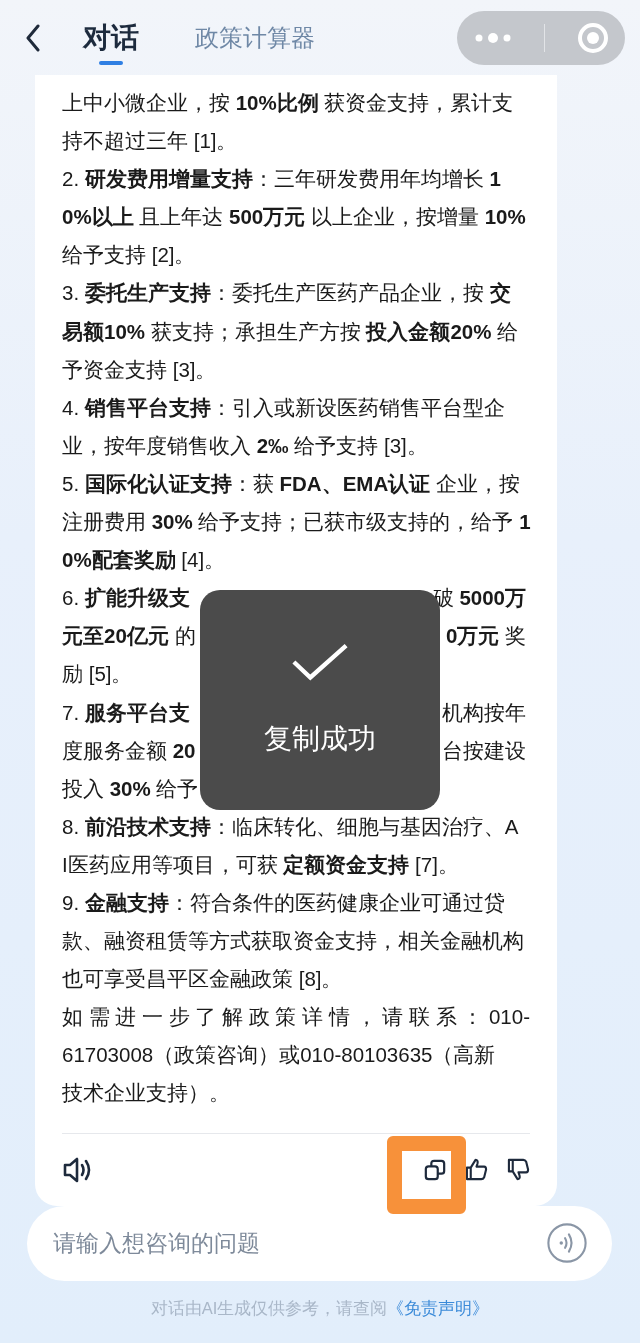  Describe the element at coordinates (476, 1170) in the screenshot. I see `thumbs-up-icon` at that location.